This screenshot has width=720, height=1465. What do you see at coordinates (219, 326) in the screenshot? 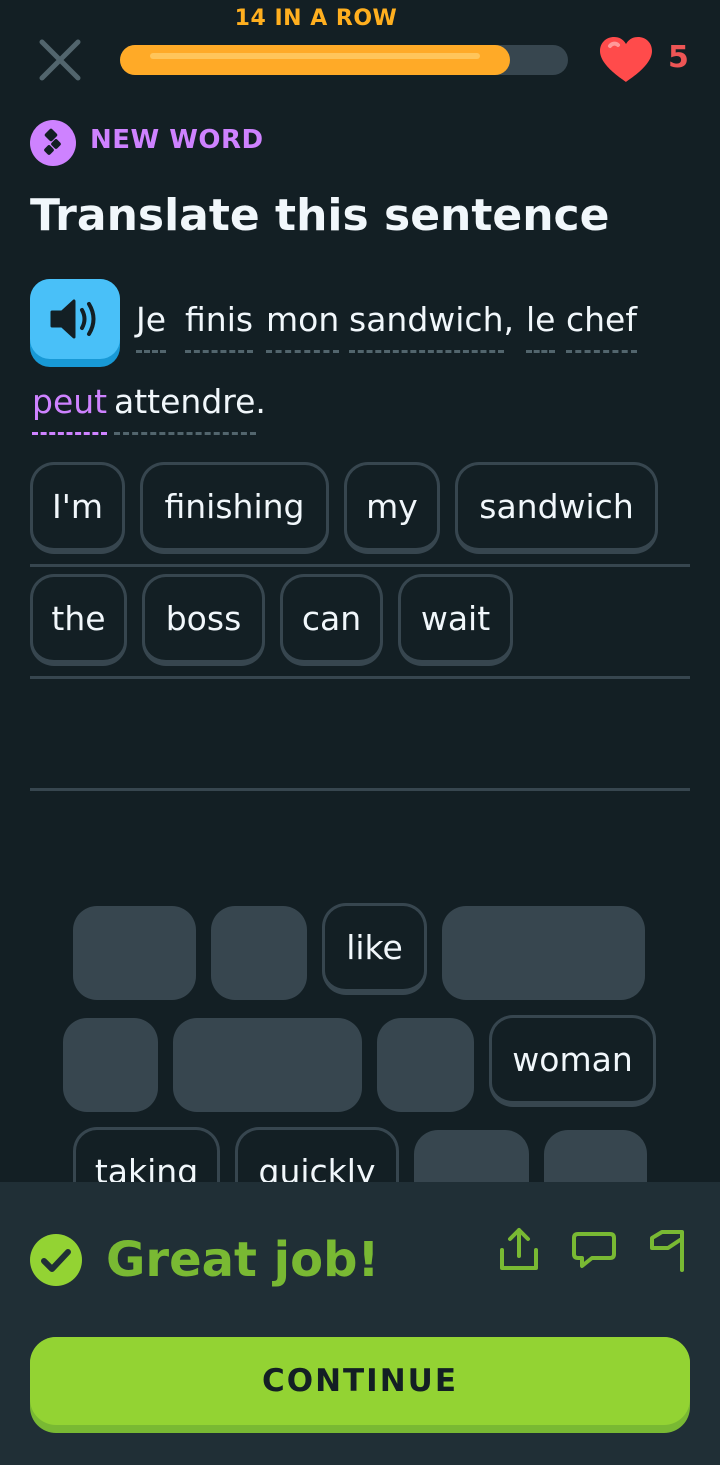
I see `prompt-word: finis` at bounding box center [219, 326].